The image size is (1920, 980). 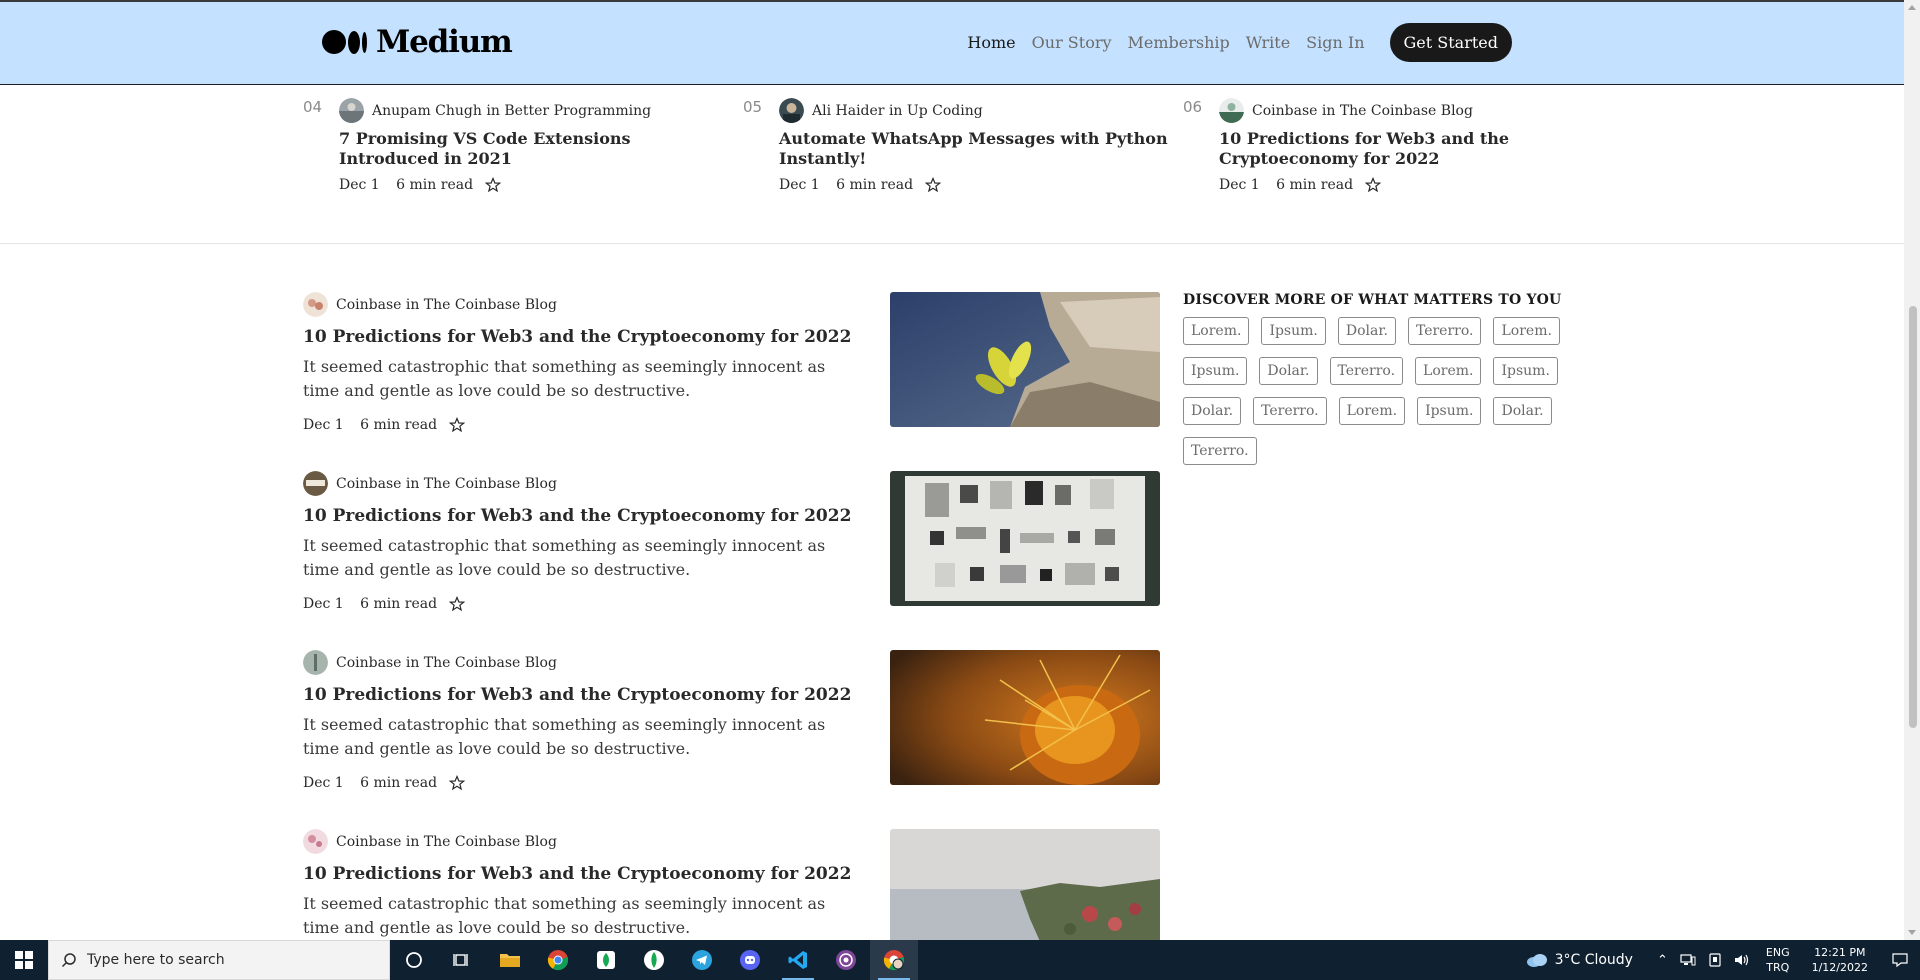 I want to click on nav-home: Home, so click(x=991, y=42).